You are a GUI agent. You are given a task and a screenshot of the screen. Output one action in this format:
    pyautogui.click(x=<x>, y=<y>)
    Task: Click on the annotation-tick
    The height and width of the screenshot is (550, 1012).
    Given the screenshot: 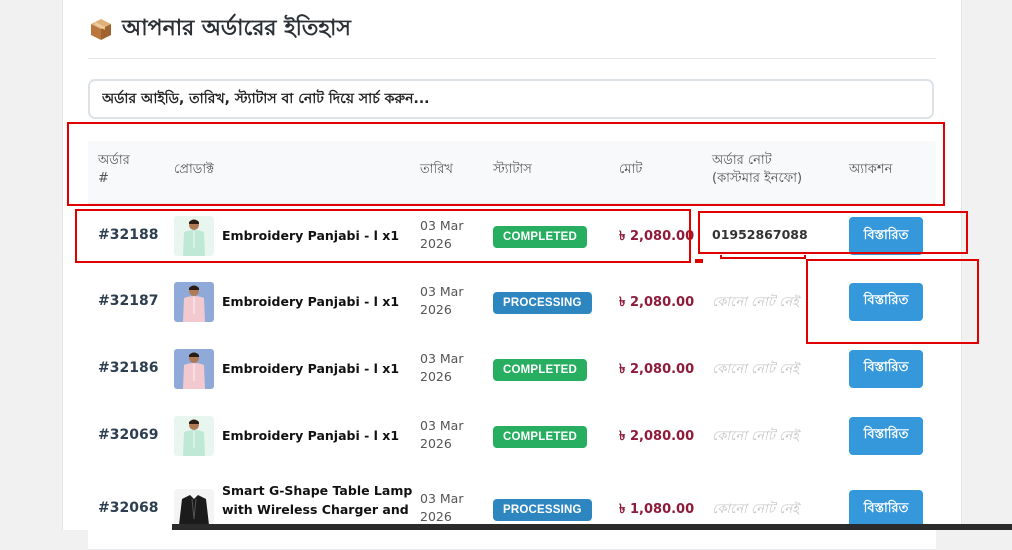 What is the action you would take?
    pyautogui.click(x=699, y=261)
    